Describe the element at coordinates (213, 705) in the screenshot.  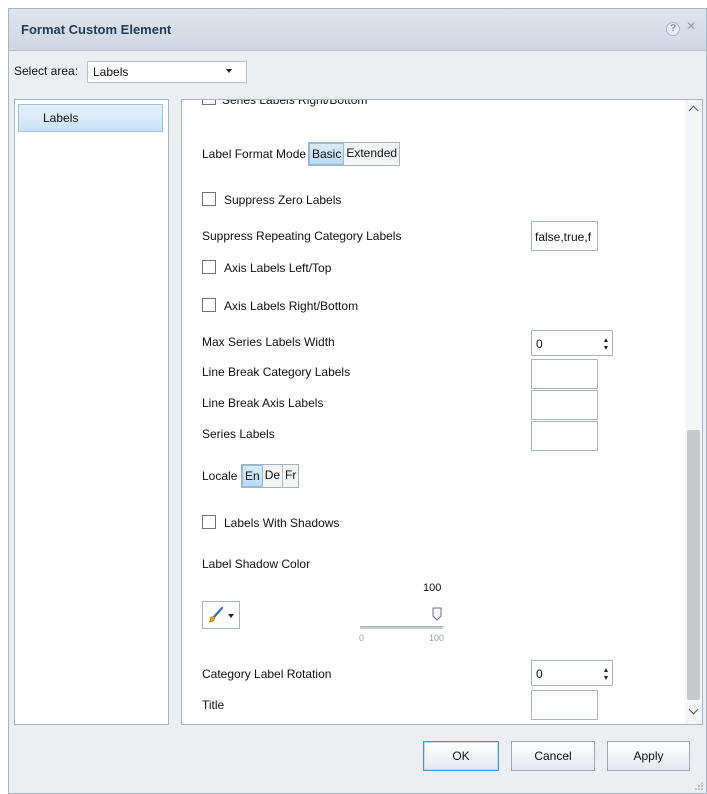
I see `title-setting-label: Title` at that location.